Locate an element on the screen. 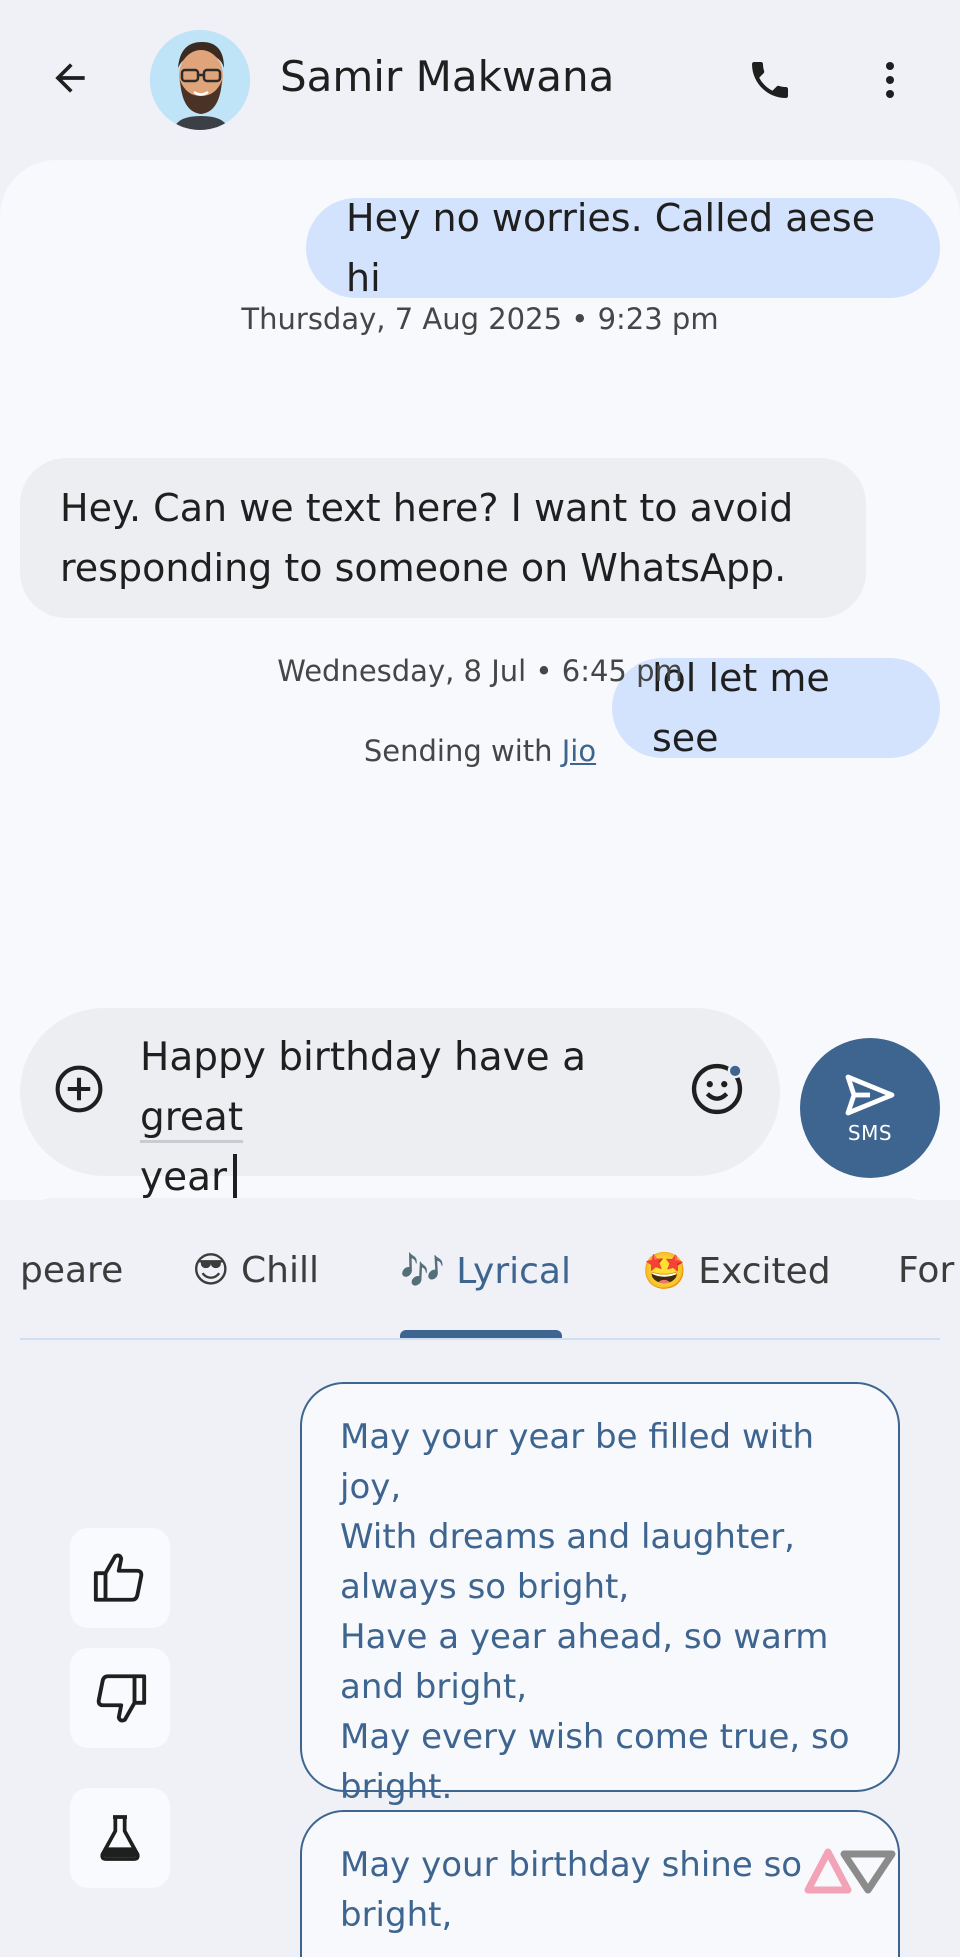 This screenshot has height=1957, width=960. arrow-back-icon is located at coordinates (70, 78).